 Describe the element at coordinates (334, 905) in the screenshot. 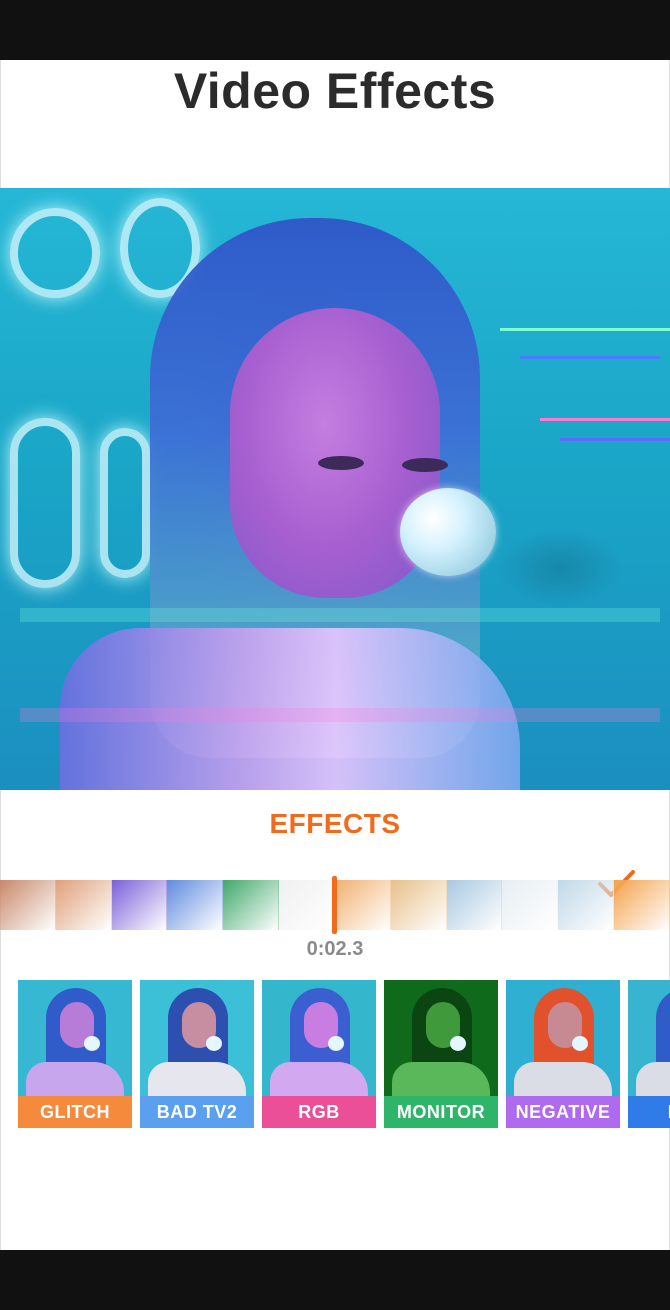

I see `playhead` at that location.